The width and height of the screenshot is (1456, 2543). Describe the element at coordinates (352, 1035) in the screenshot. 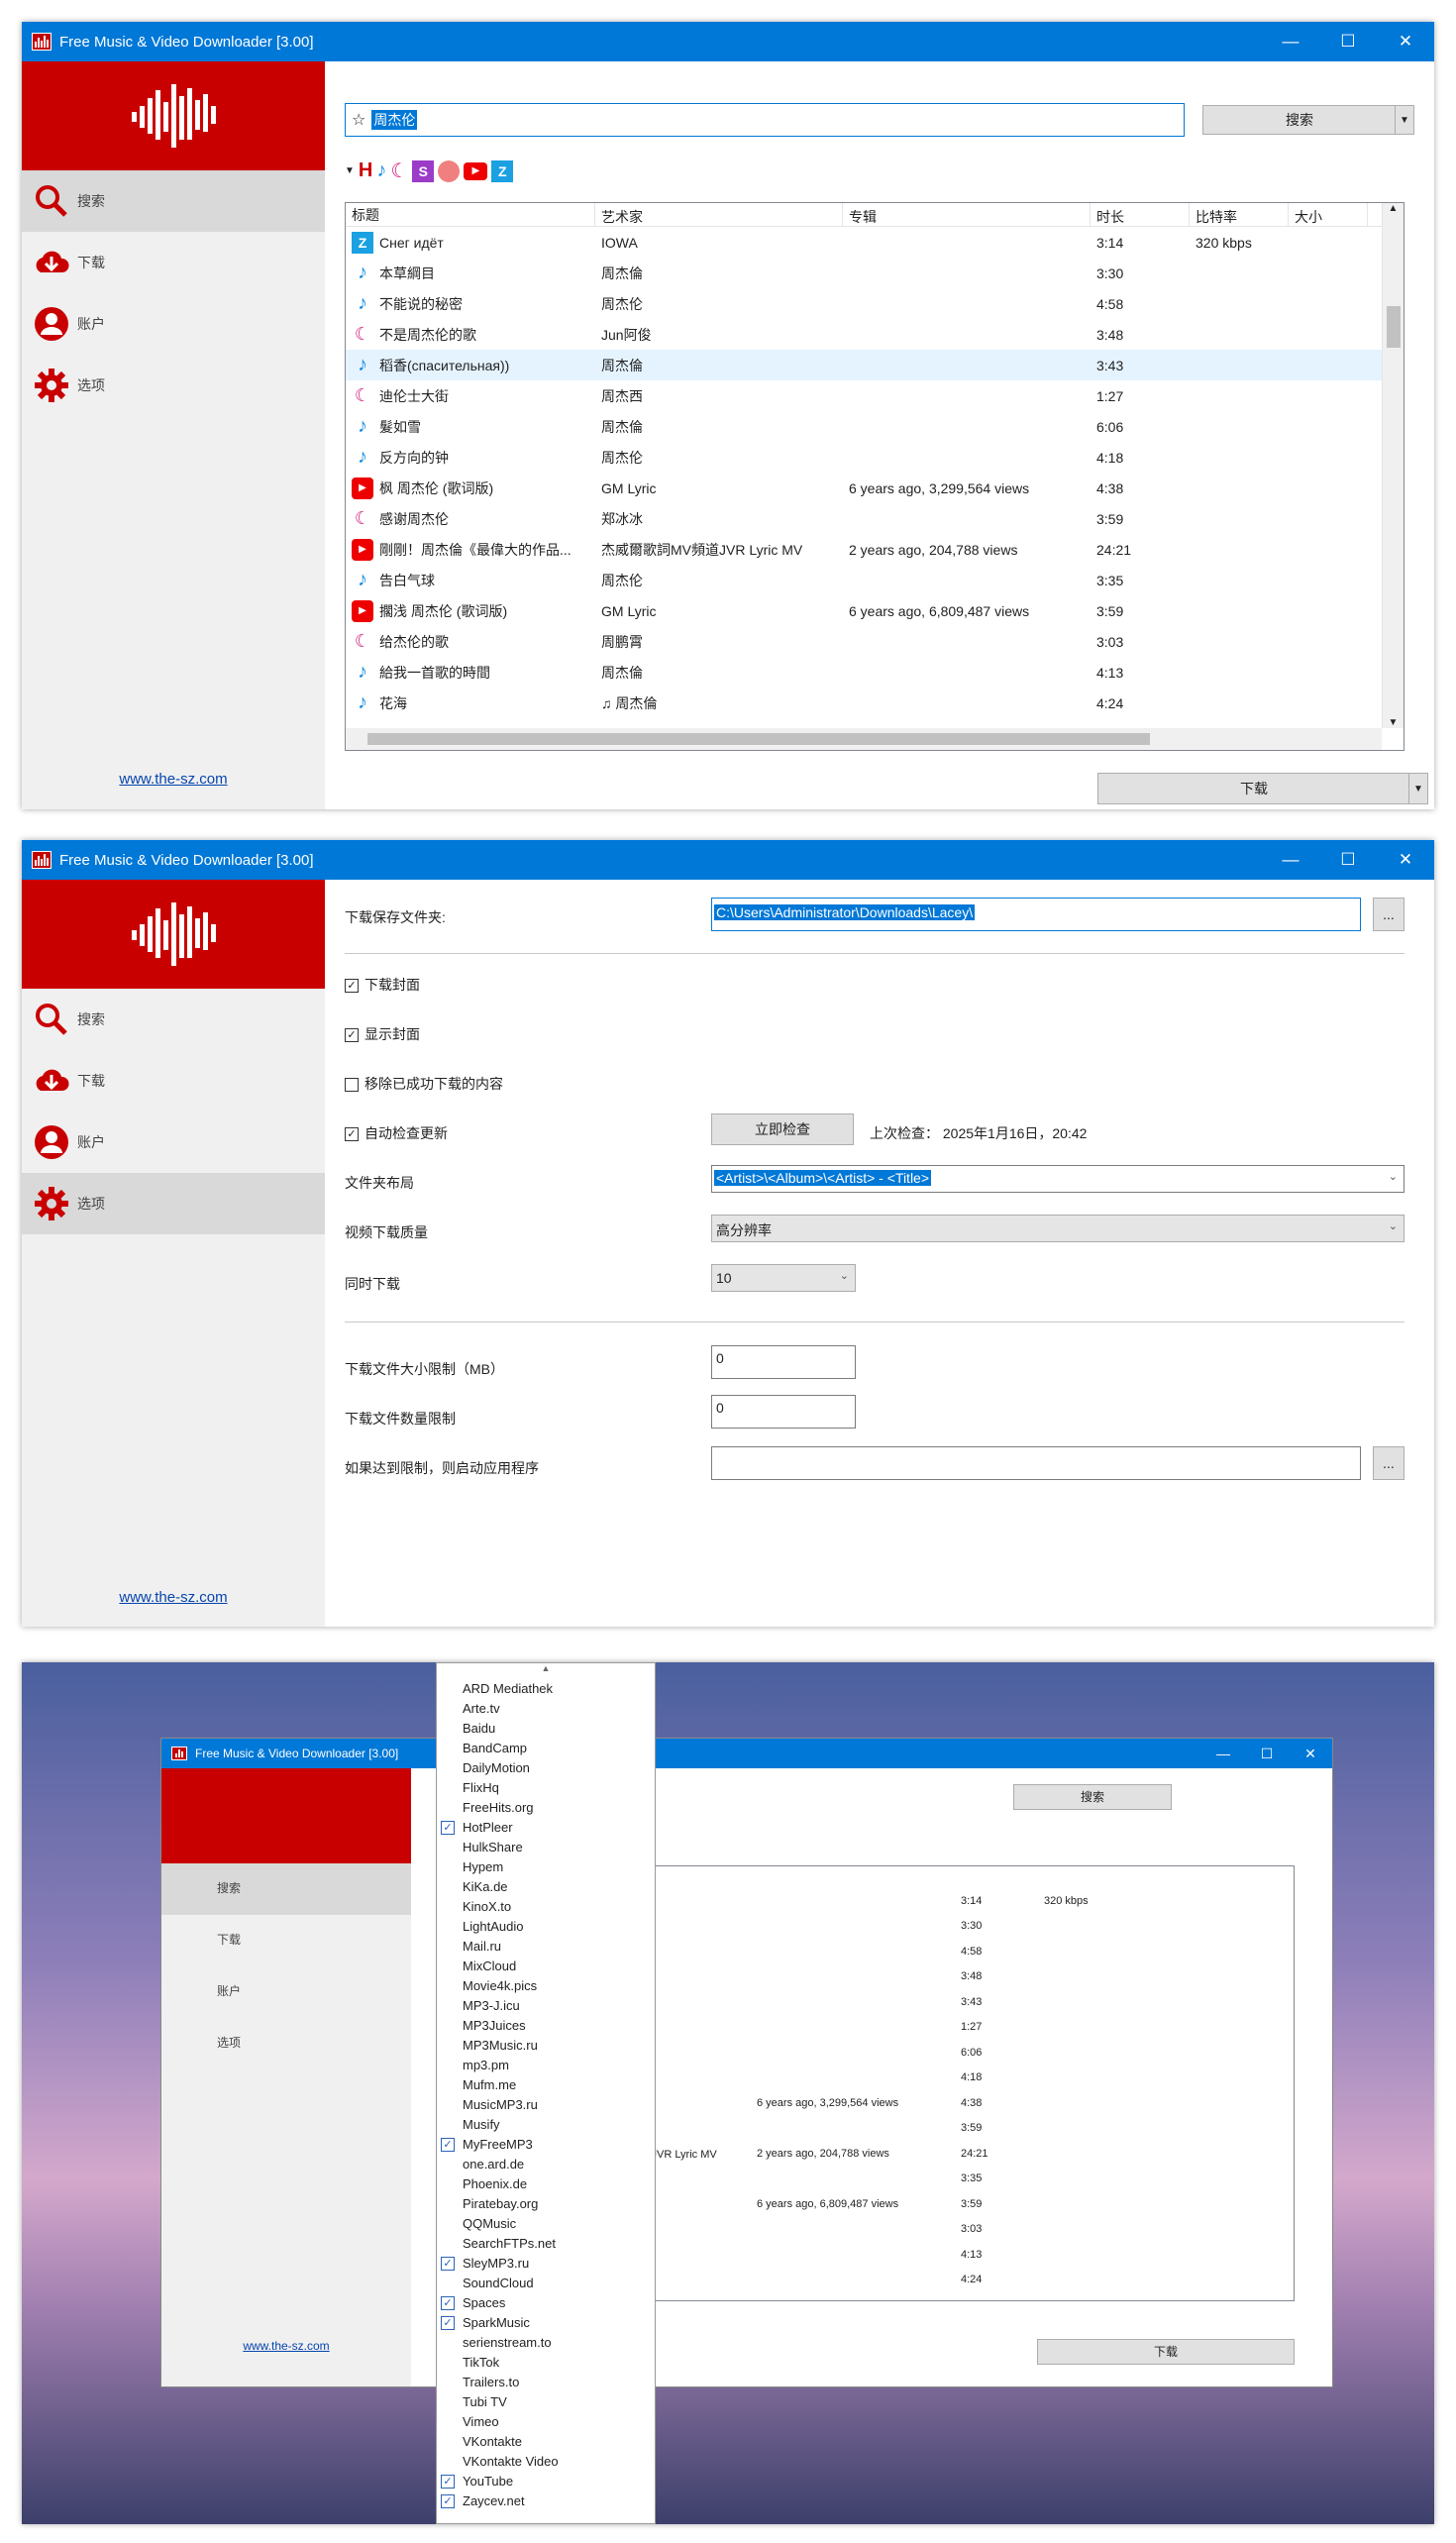

I see `show-cover-checkbox: ✓` at that location.